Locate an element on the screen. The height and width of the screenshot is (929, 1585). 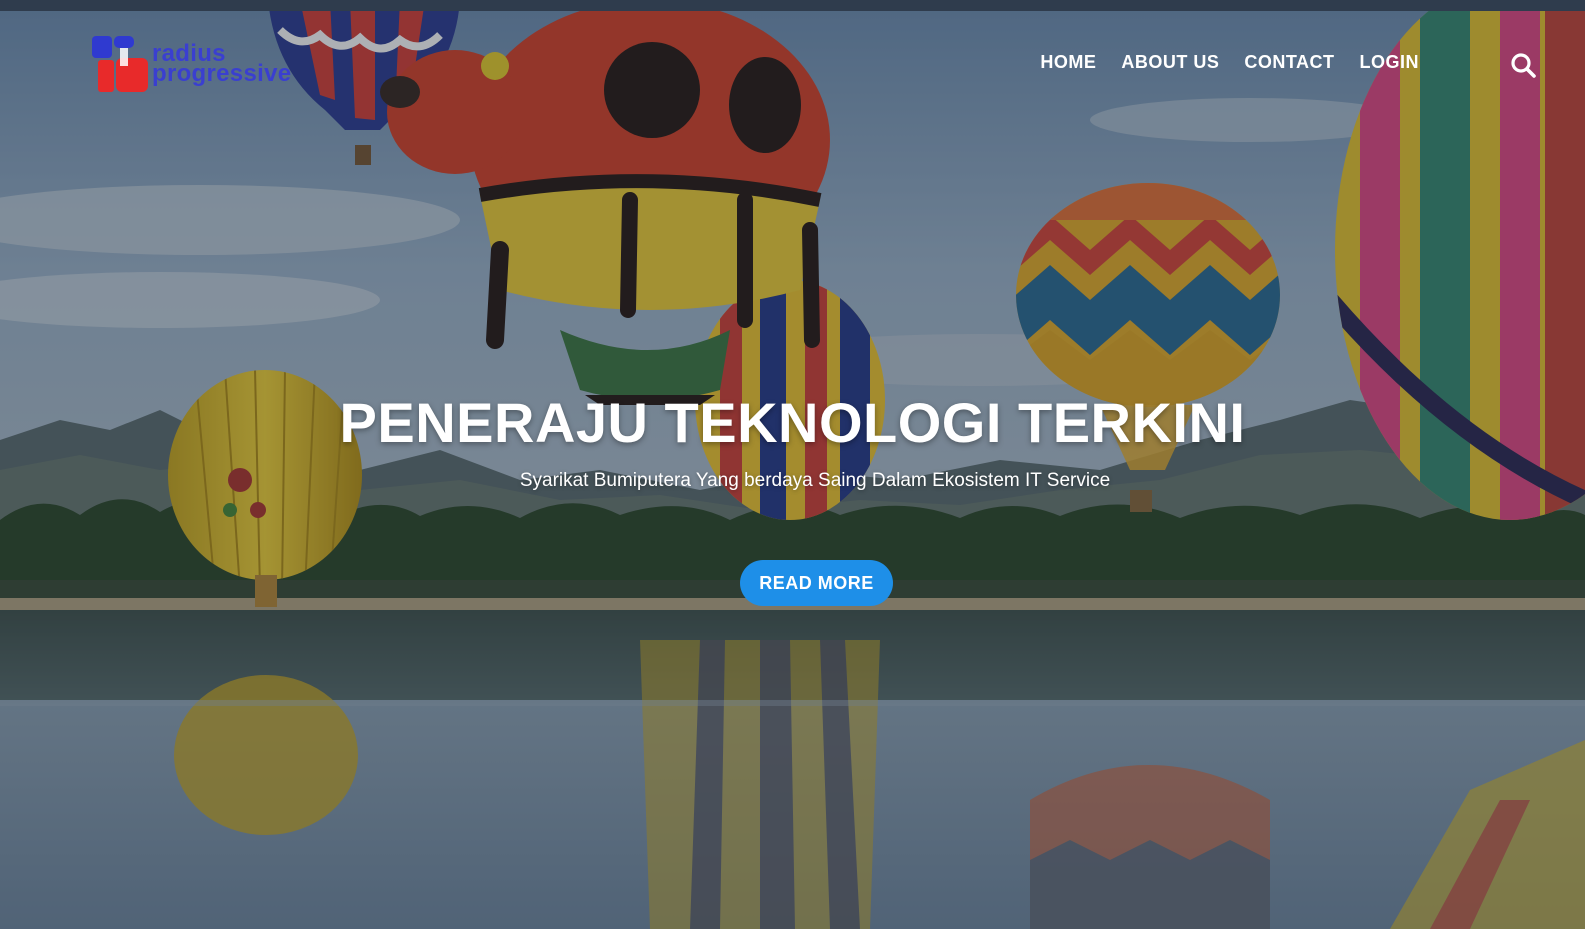
logo-line-2: progressive is located at coordinates (222, 73).